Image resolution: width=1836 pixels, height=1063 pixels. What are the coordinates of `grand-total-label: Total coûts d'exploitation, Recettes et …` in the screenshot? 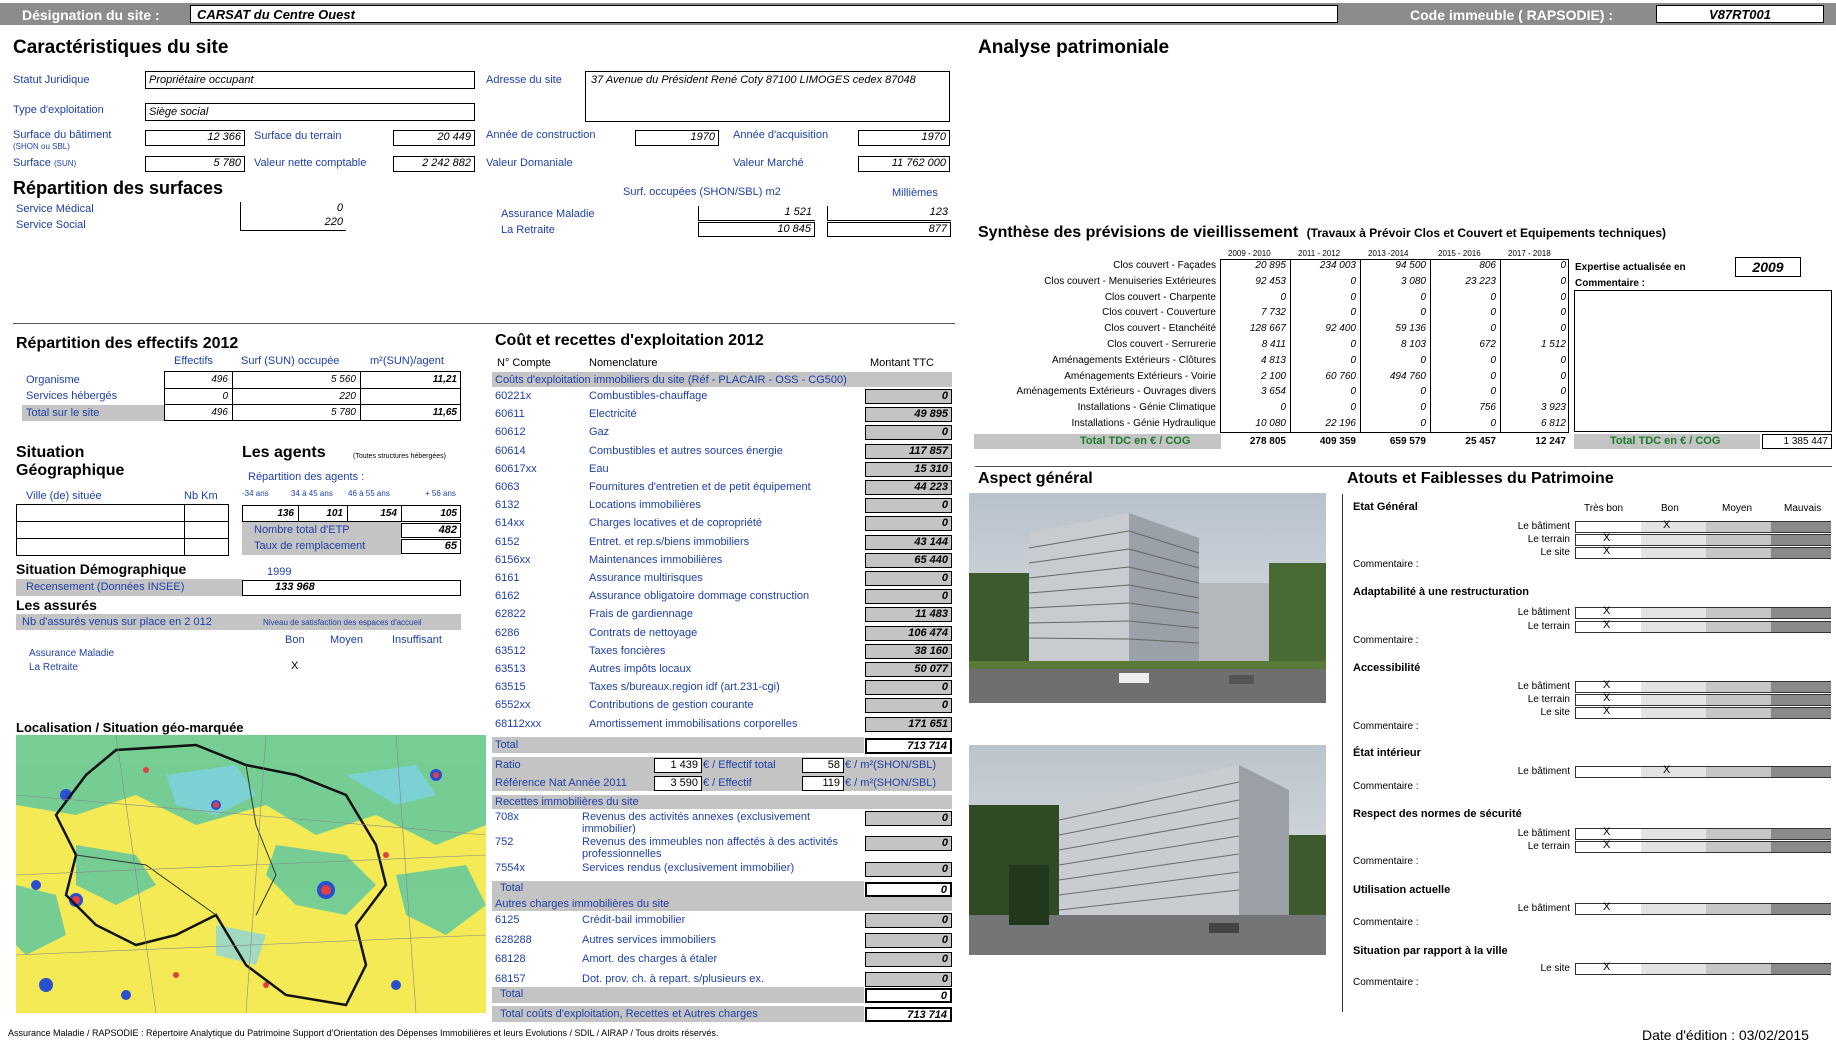 It's located at (629, 1014).